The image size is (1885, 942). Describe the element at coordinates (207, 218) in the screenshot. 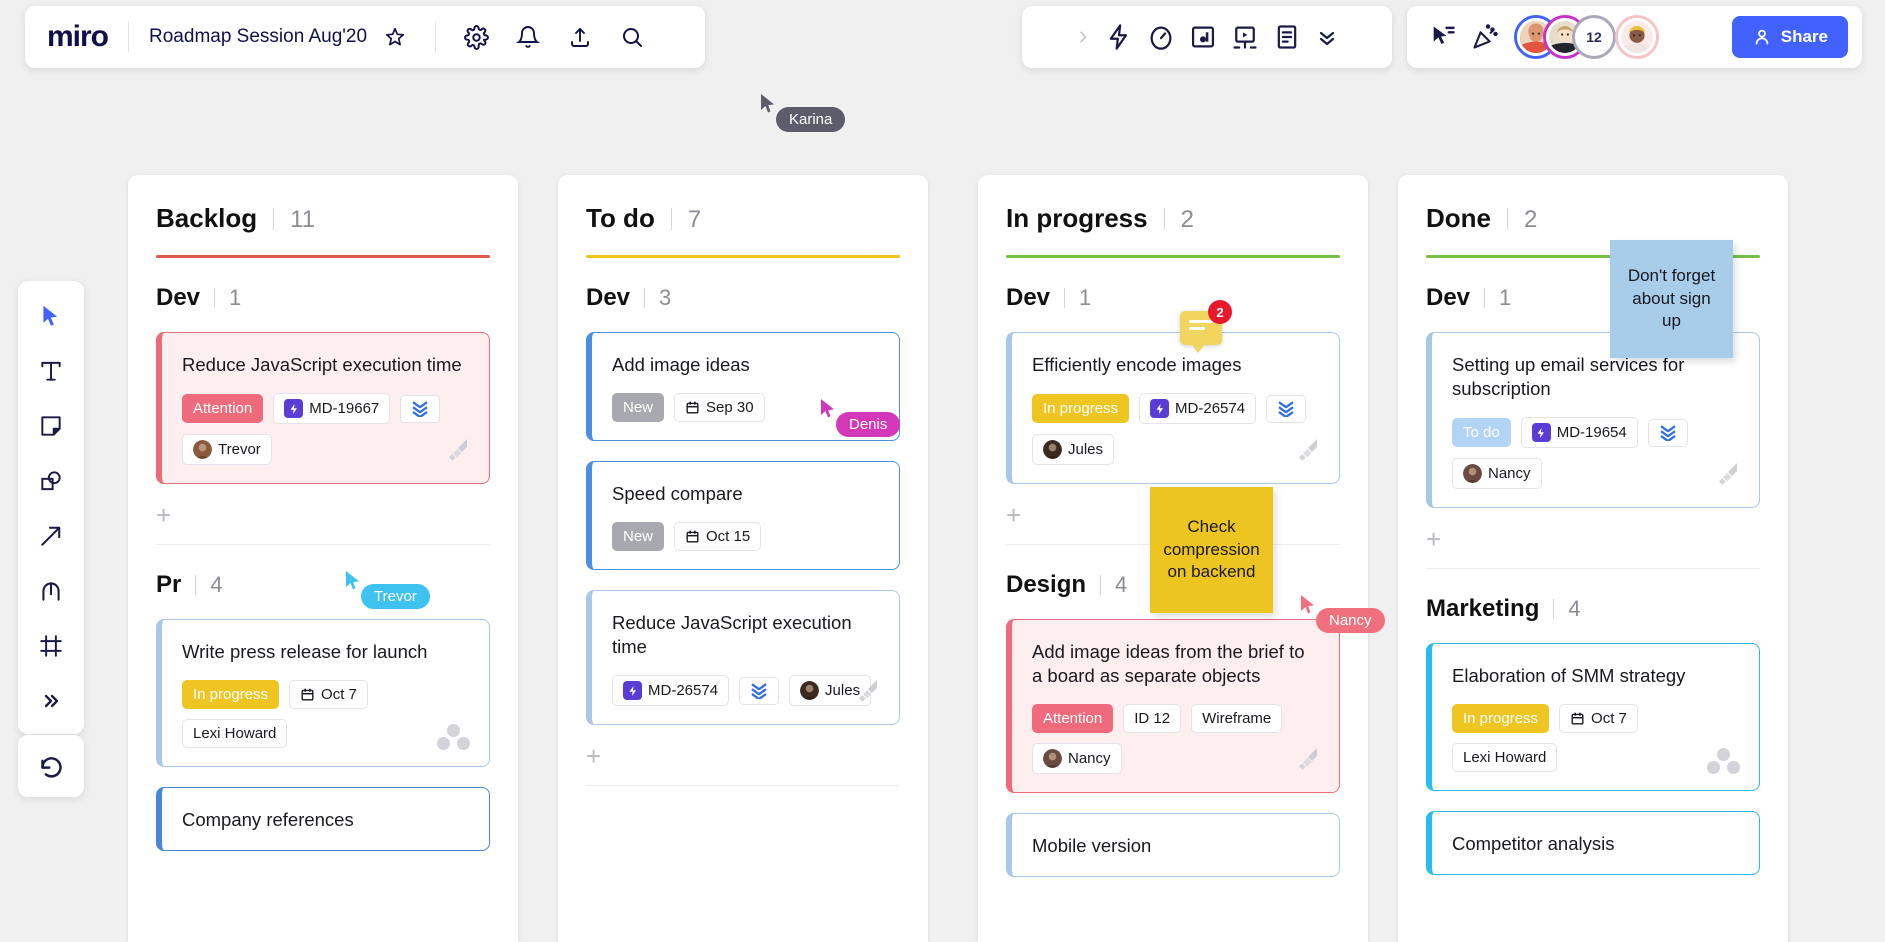

I see `column-title: Backlog` at that location.